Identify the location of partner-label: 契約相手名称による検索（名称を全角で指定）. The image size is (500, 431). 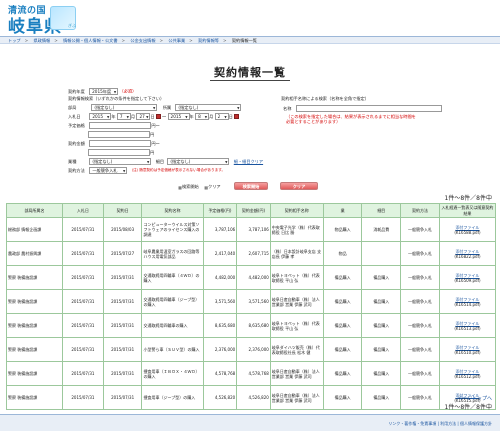
(325, 98).